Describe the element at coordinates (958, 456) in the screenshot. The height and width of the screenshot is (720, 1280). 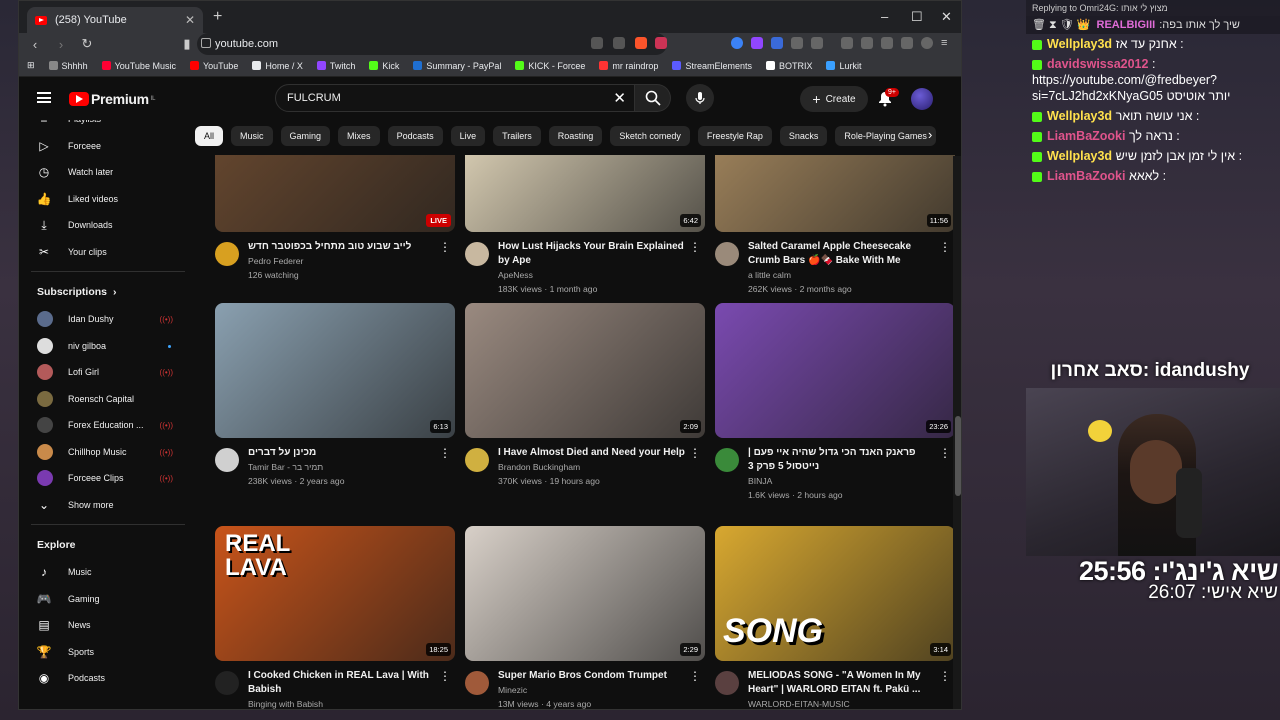
I see `scrollbar-thumb` at that location.